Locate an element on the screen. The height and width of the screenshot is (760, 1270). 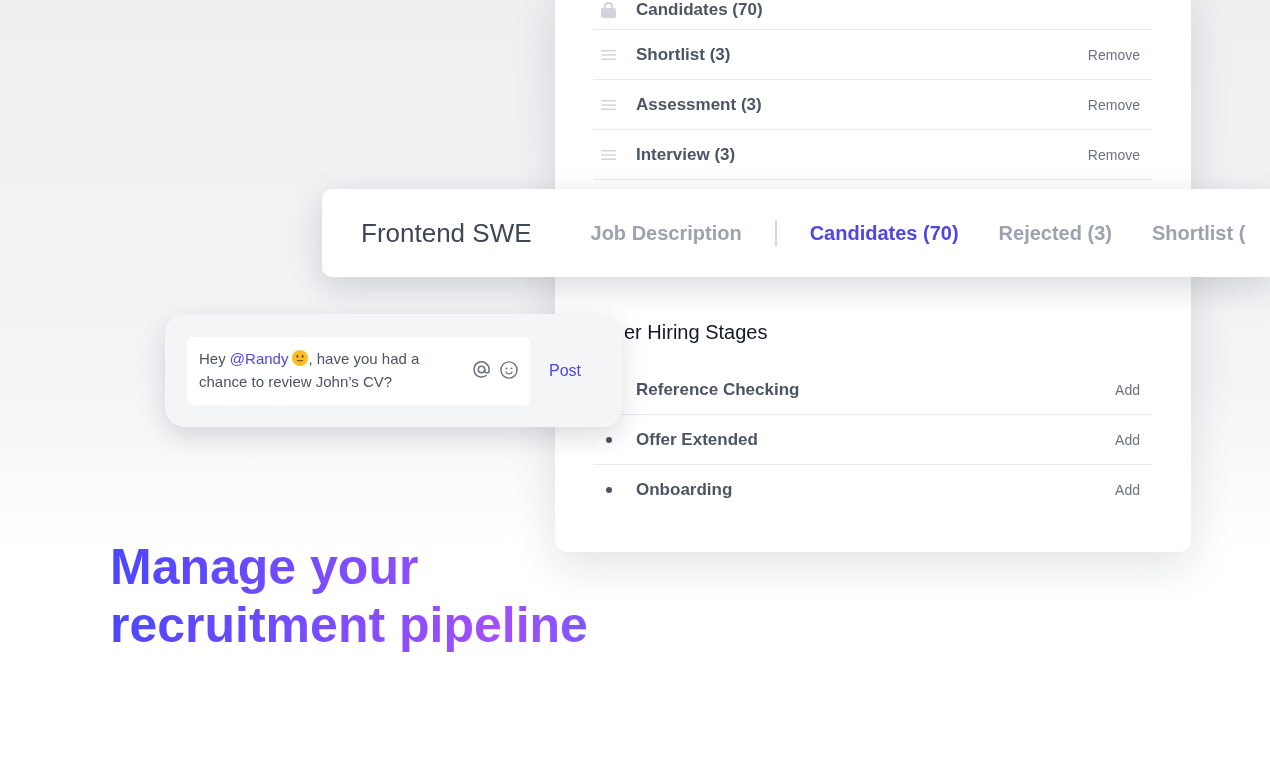
mention-link: @Randy is located at coordinates (259, 358).